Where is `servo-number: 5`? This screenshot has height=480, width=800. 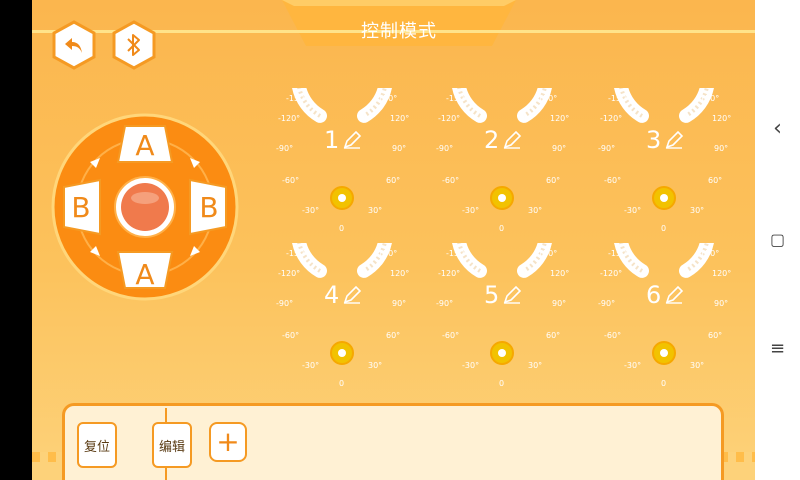 servo-number: 5 is located at coordinates (492, 295).